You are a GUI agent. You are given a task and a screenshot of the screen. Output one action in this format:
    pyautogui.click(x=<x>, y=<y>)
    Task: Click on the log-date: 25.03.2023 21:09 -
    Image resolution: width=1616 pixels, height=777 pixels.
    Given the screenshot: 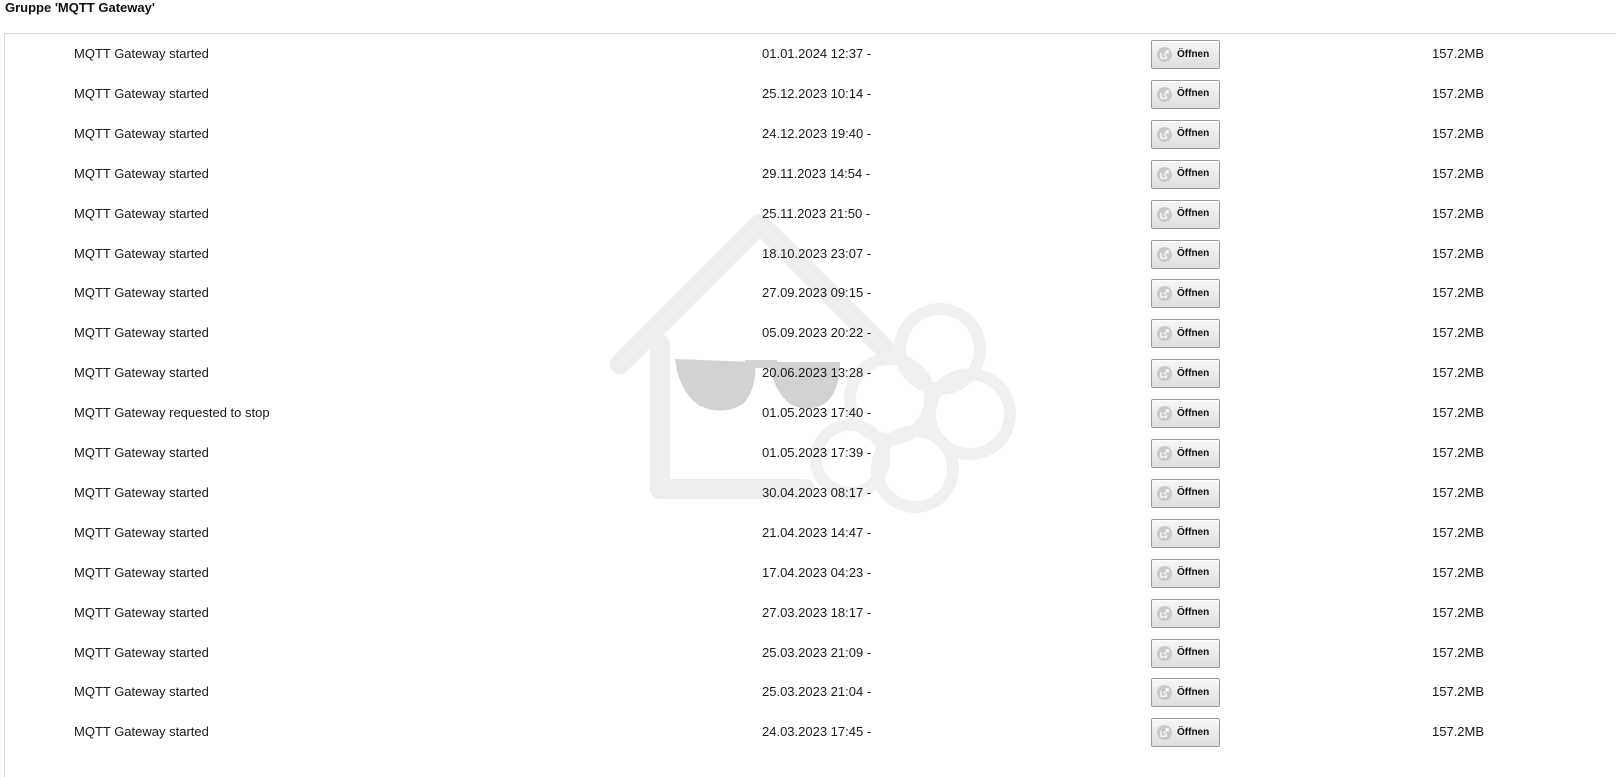 What is the action you would take?
    pyautogui.click(x=817, y=652)
    